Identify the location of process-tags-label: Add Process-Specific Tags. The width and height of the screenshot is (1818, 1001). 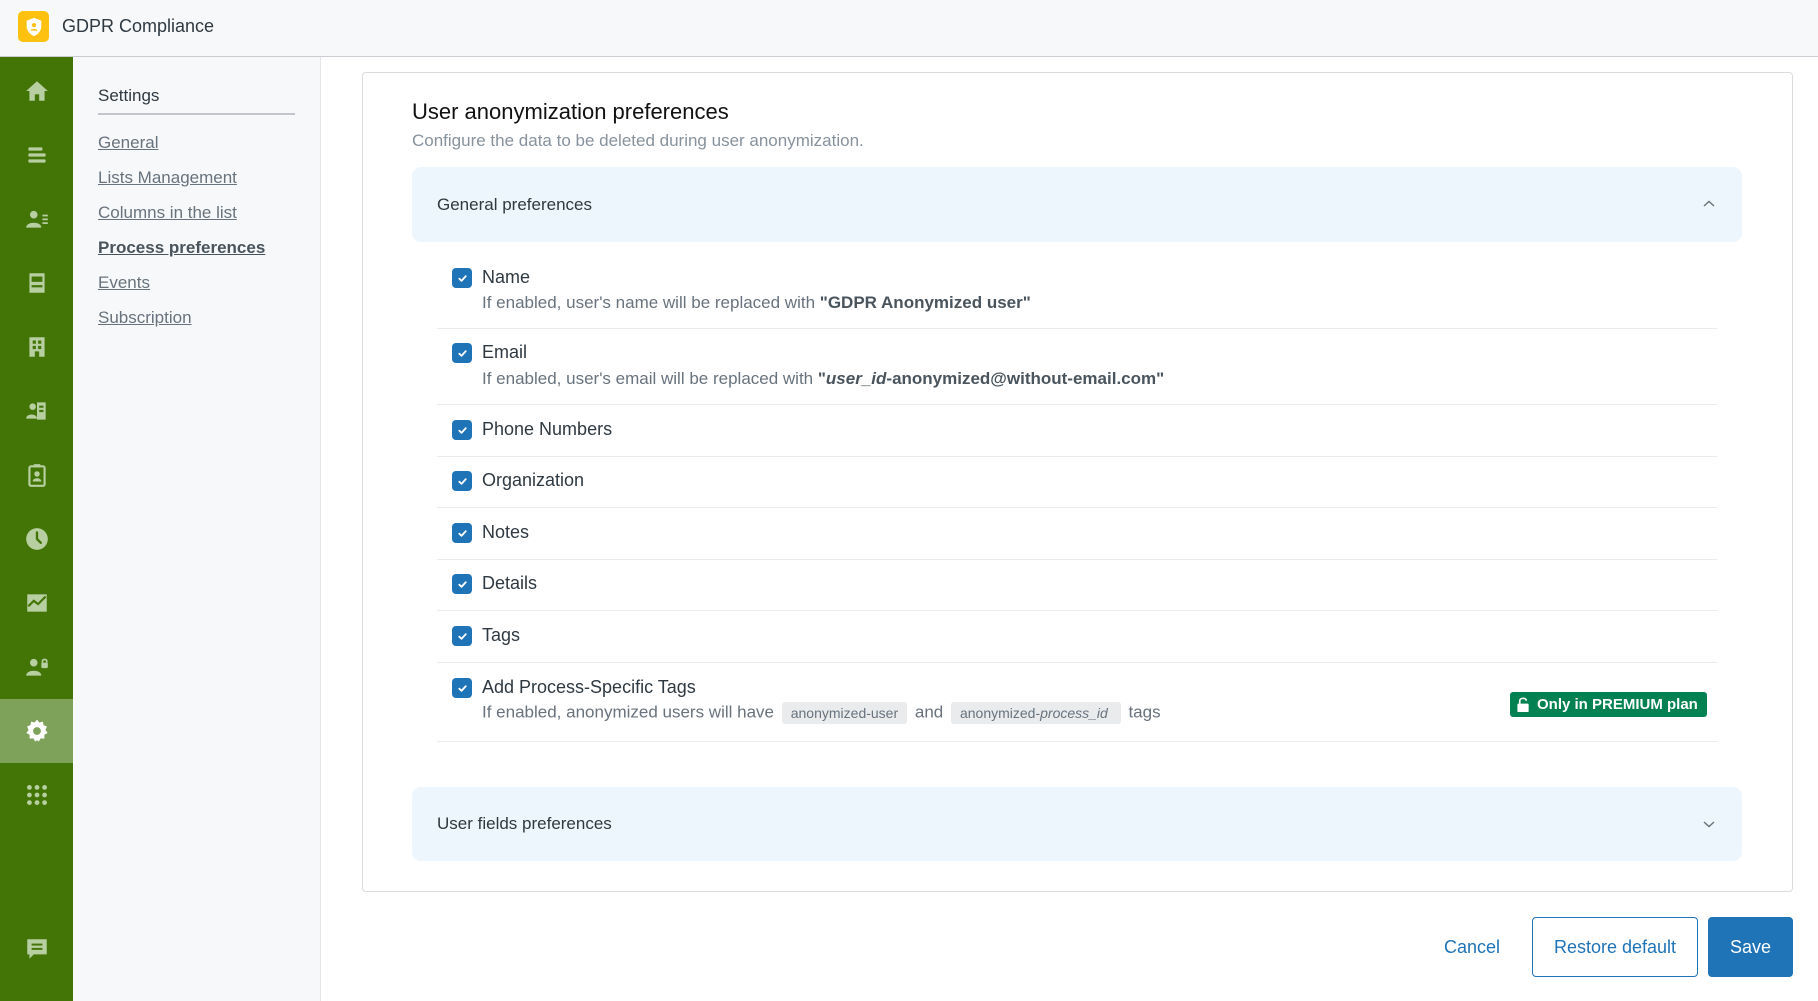
(589, 687).